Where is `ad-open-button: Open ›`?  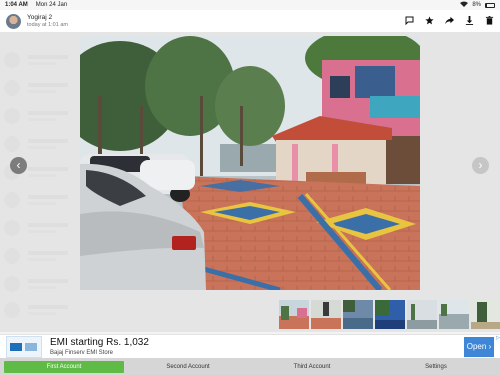
ad-open-button: Open › is located at coordinates (479, 347).